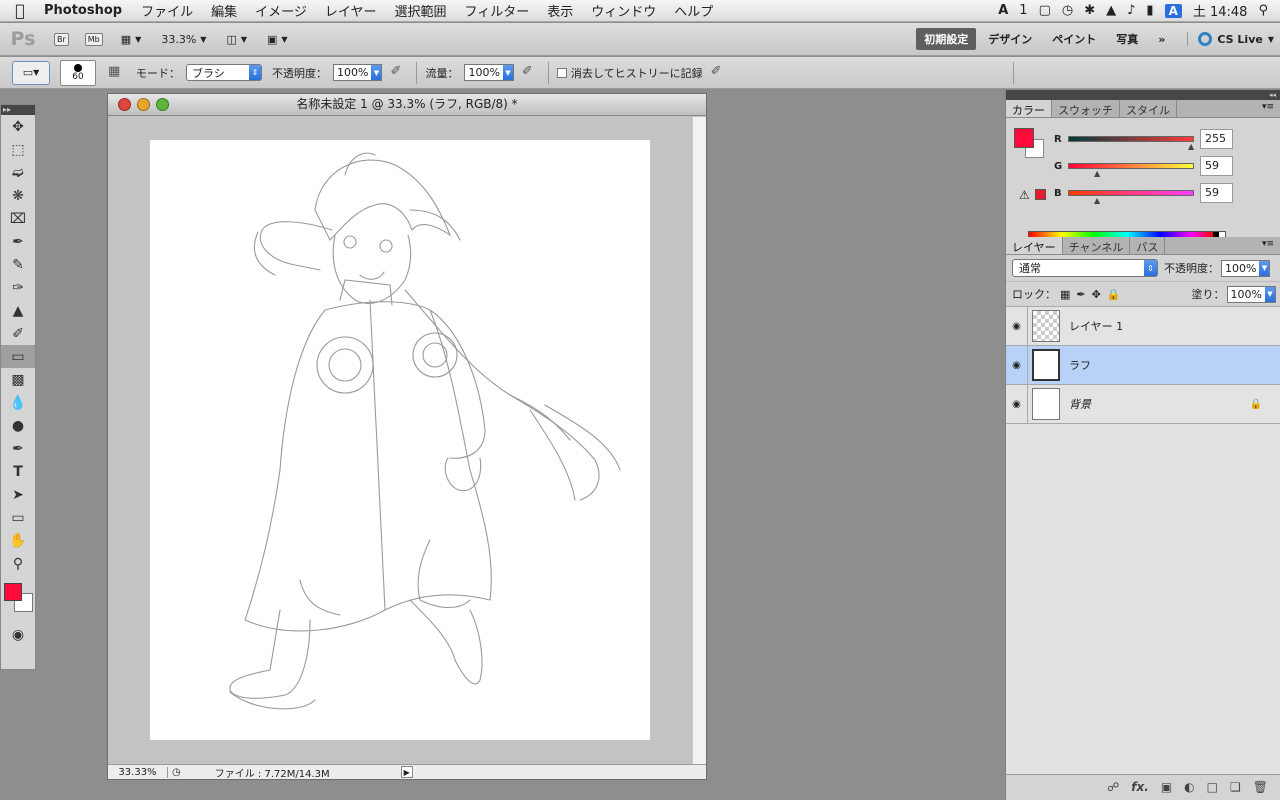 This screenshot has height=800, width=1280. I want to click on marquee-icon: ⬚, so click(18, 149).